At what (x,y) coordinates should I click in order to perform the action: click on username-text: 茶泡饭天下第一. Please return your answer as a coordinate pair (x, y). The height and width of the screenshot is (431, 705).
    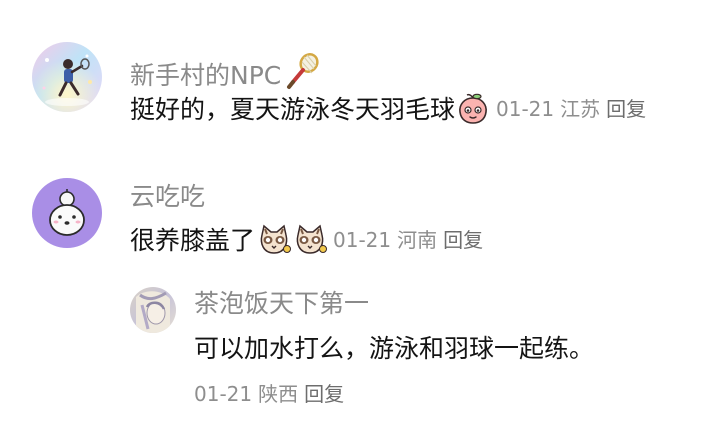
    Looking at the image, I should click on (281, 303).